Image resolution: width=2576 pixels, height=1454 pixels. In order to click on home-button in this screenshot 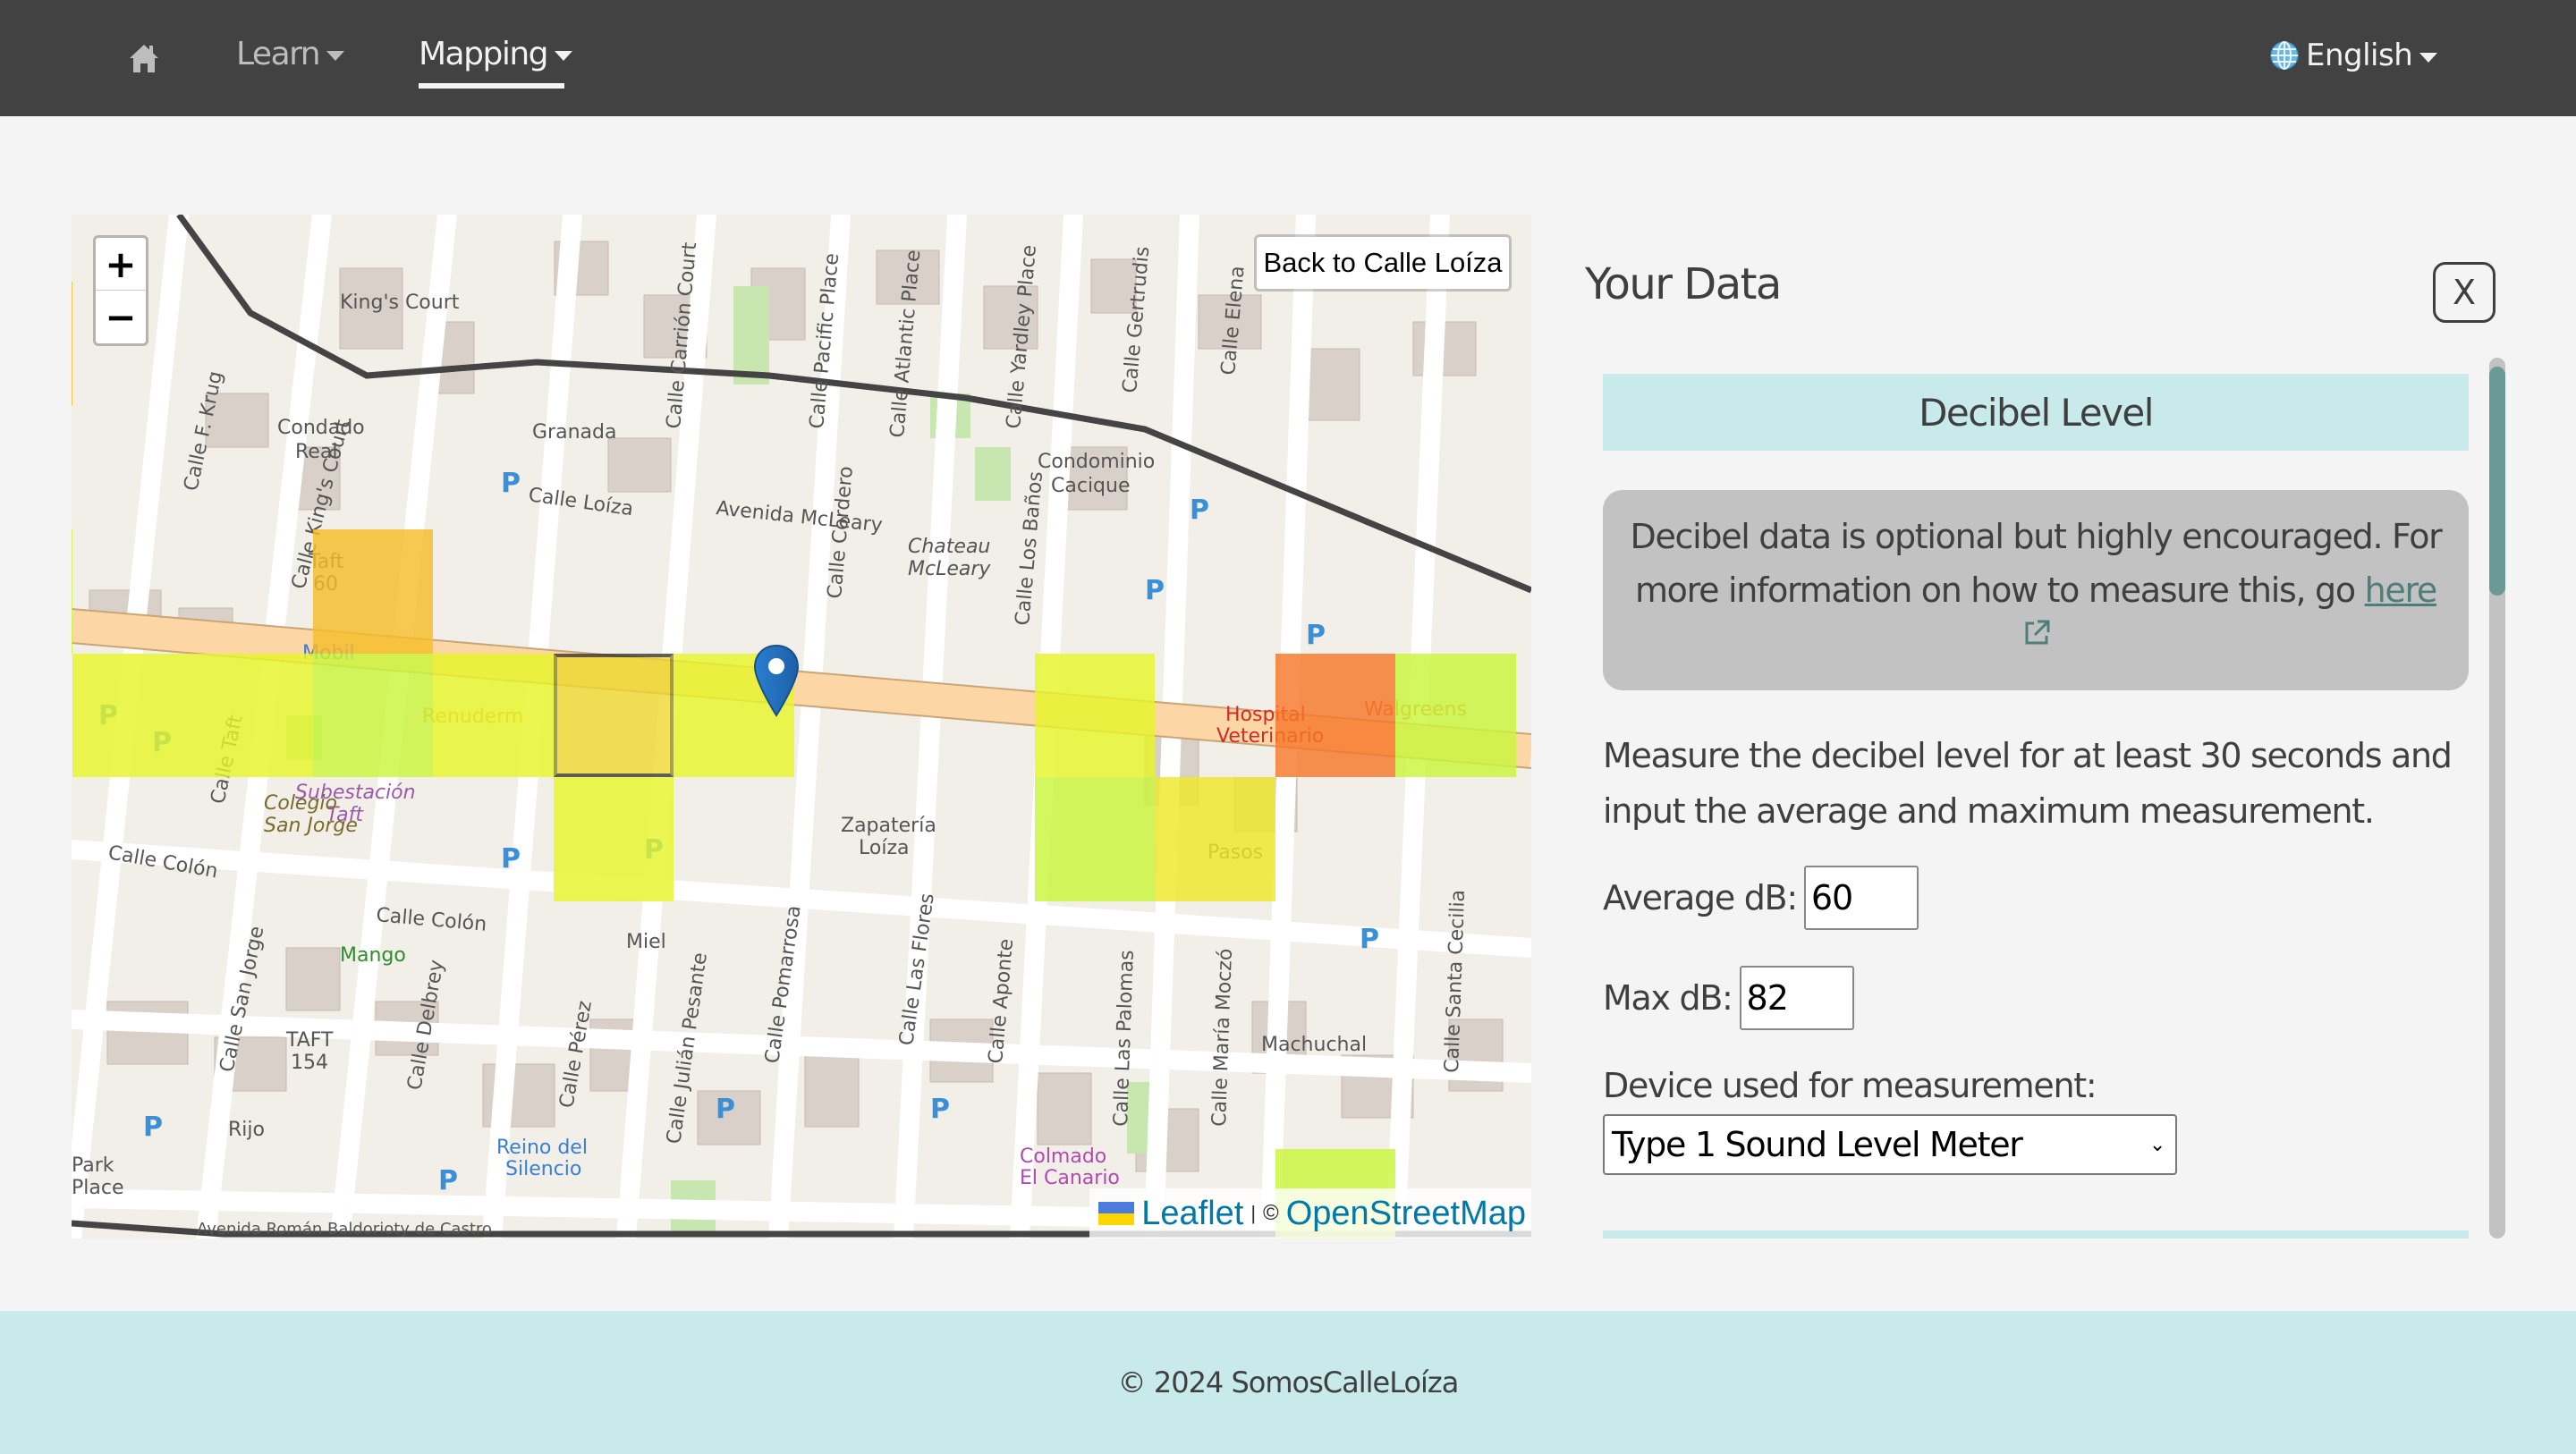, I will do `click(144, 58)`.